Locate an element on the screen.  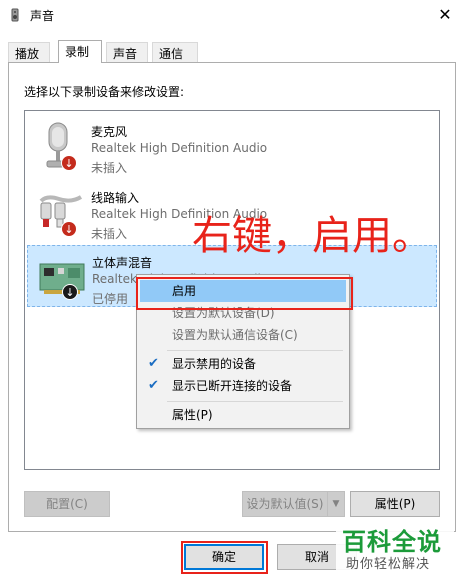
chevron-down-icon: ▼ is located at coordinates (336, 504).